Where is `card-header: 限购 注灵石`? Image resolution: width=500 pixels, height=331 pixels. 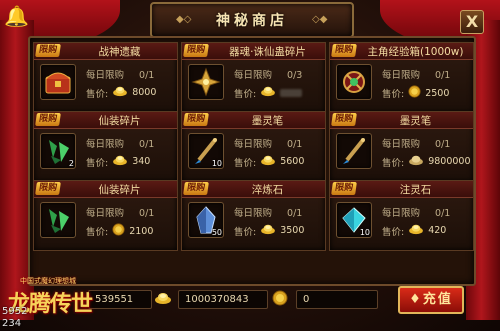
card-header: 限购 注灵石 is located at coordinates (401, 189).